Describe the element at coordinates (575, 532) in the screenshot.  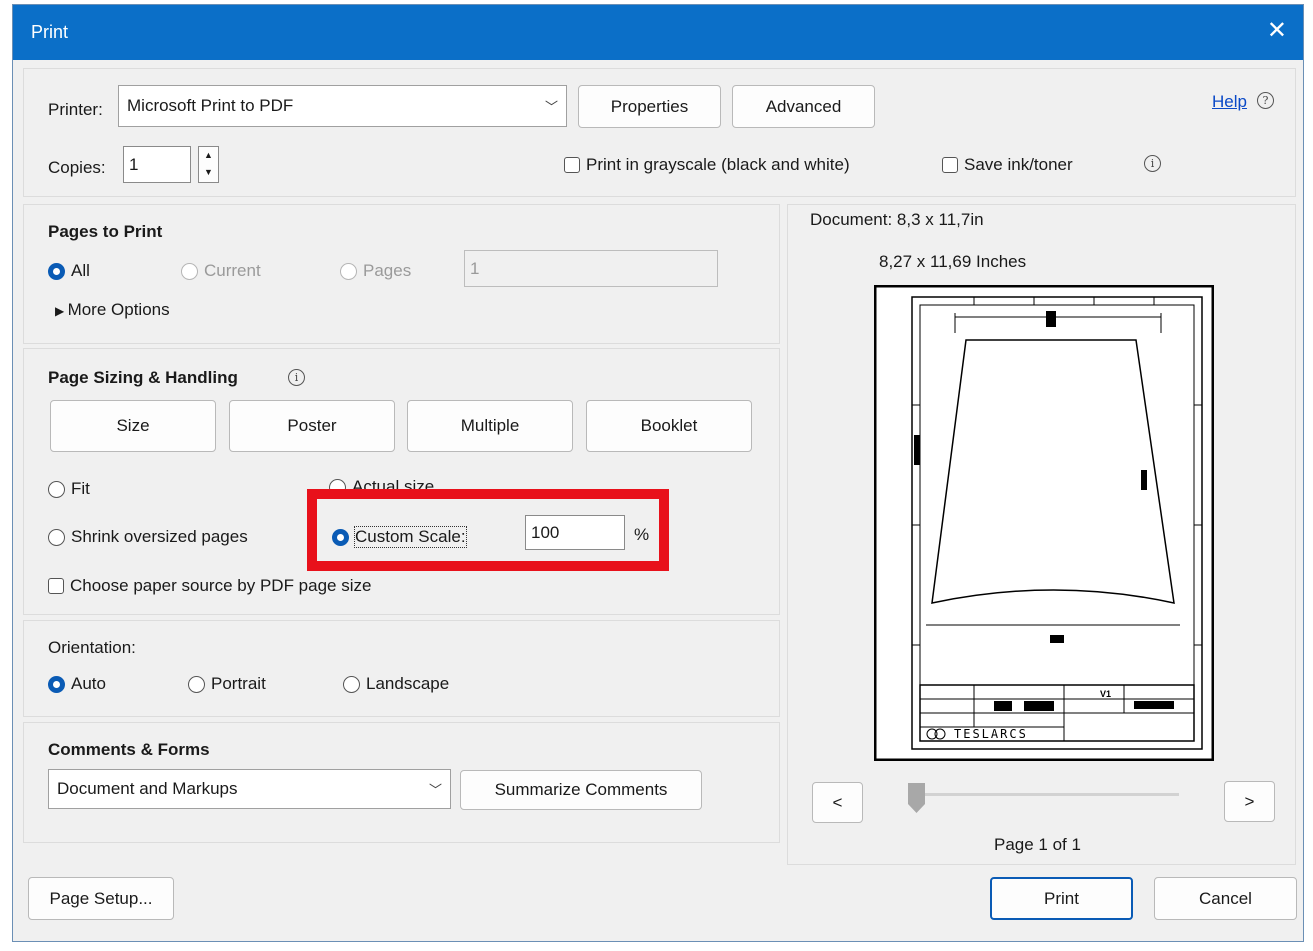
I see `scale-input: 100` at that location.